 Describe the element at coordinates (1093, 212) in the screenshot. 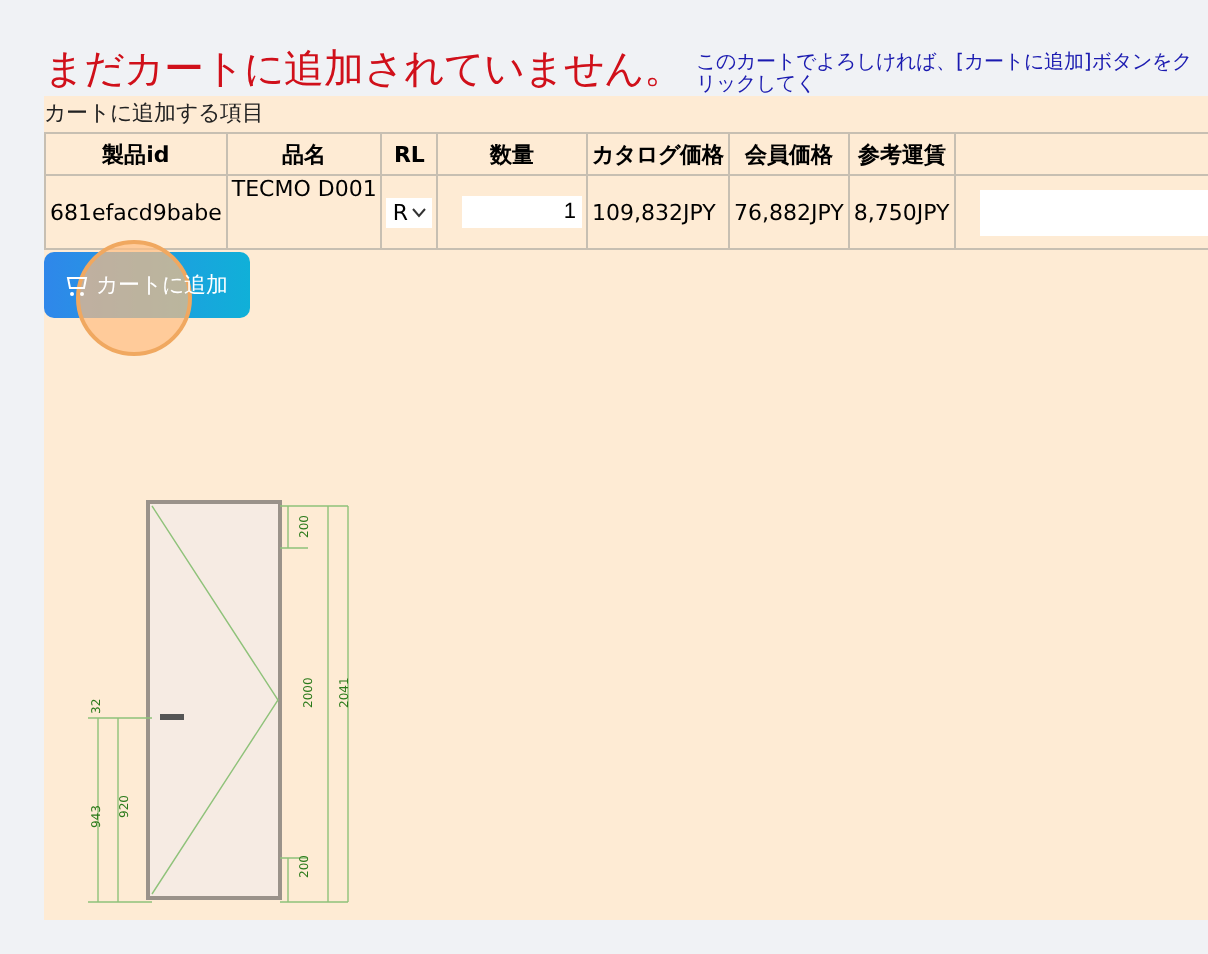

I see `input-field` at that location.